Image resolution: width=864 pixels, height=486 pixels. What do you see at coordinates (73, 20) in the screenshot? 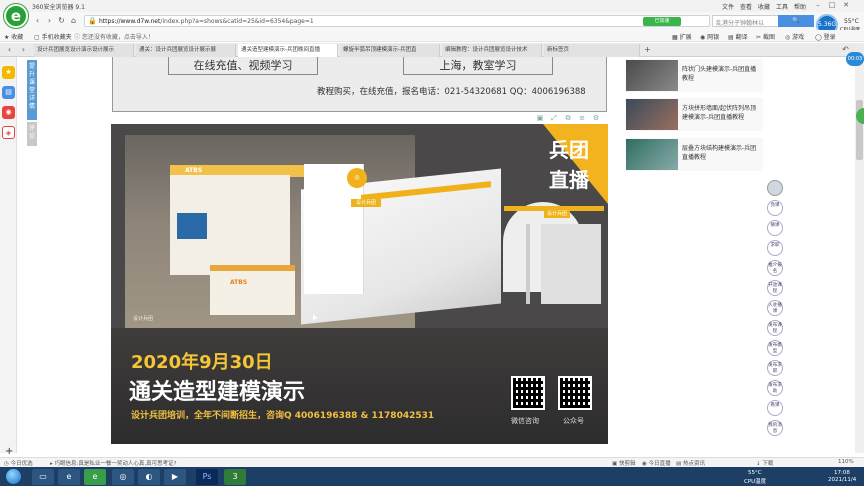
I see `home-icon: ⌂` at bounding box center [73, 20].